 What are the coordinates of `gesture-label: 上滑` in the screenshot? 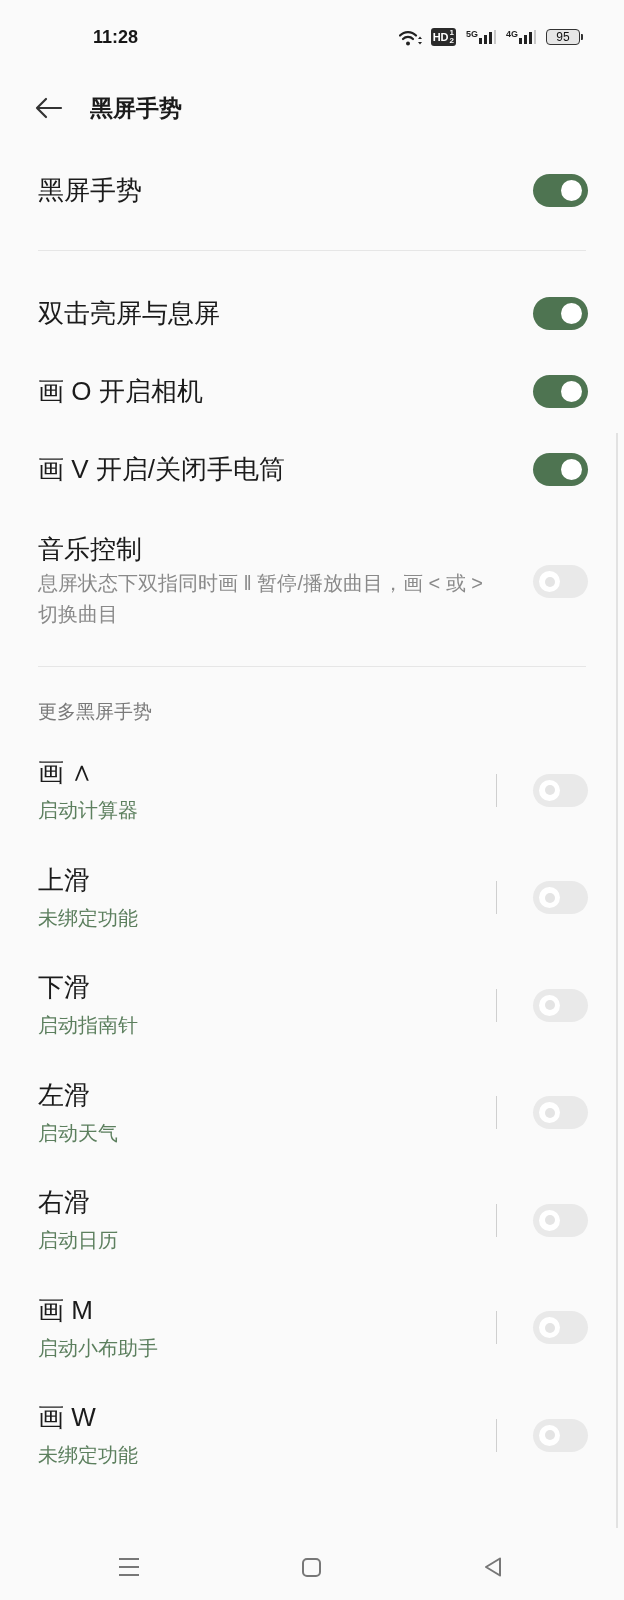 It's located at (64, 879).